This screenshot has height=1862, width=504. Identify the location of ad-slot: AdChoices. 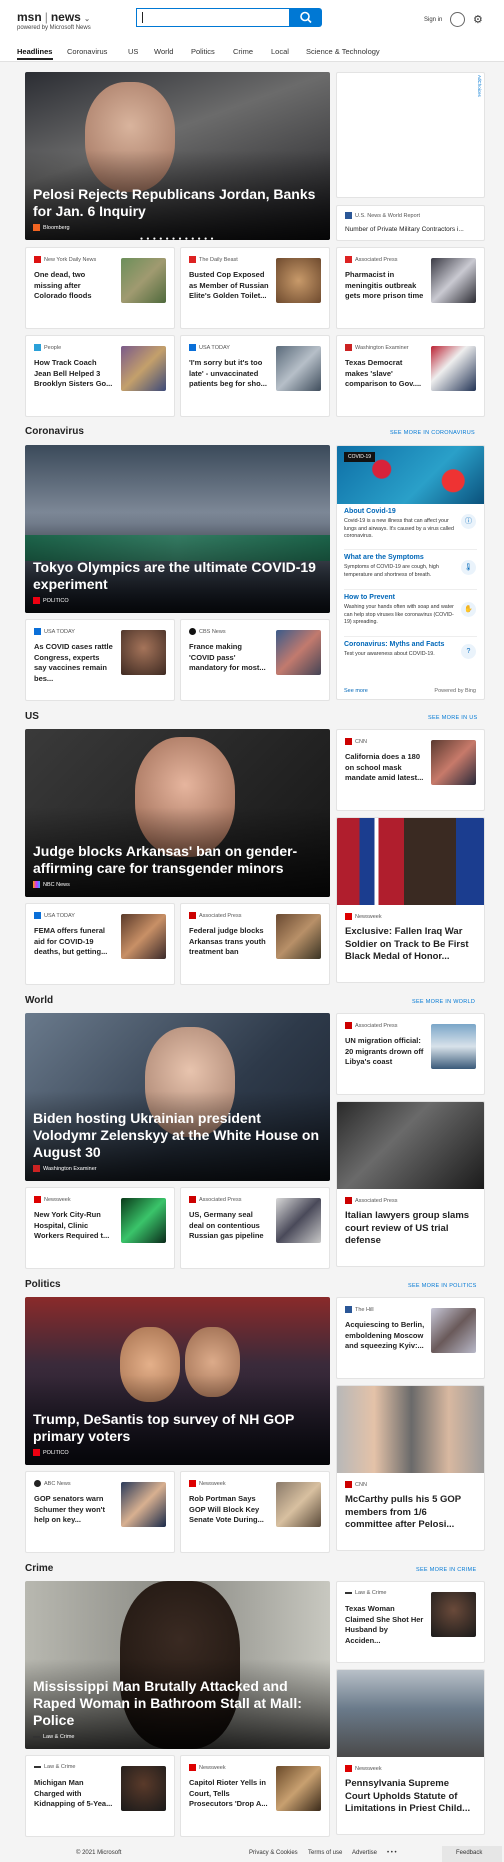
(410, 135).